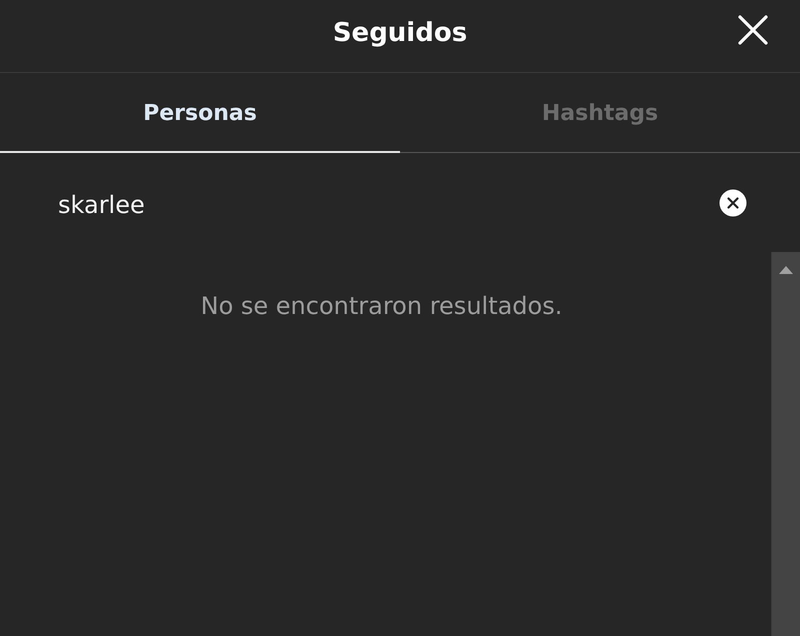 This screenshot has height=636, width=800. I want to click on tab: Personas, so click(200, 113).